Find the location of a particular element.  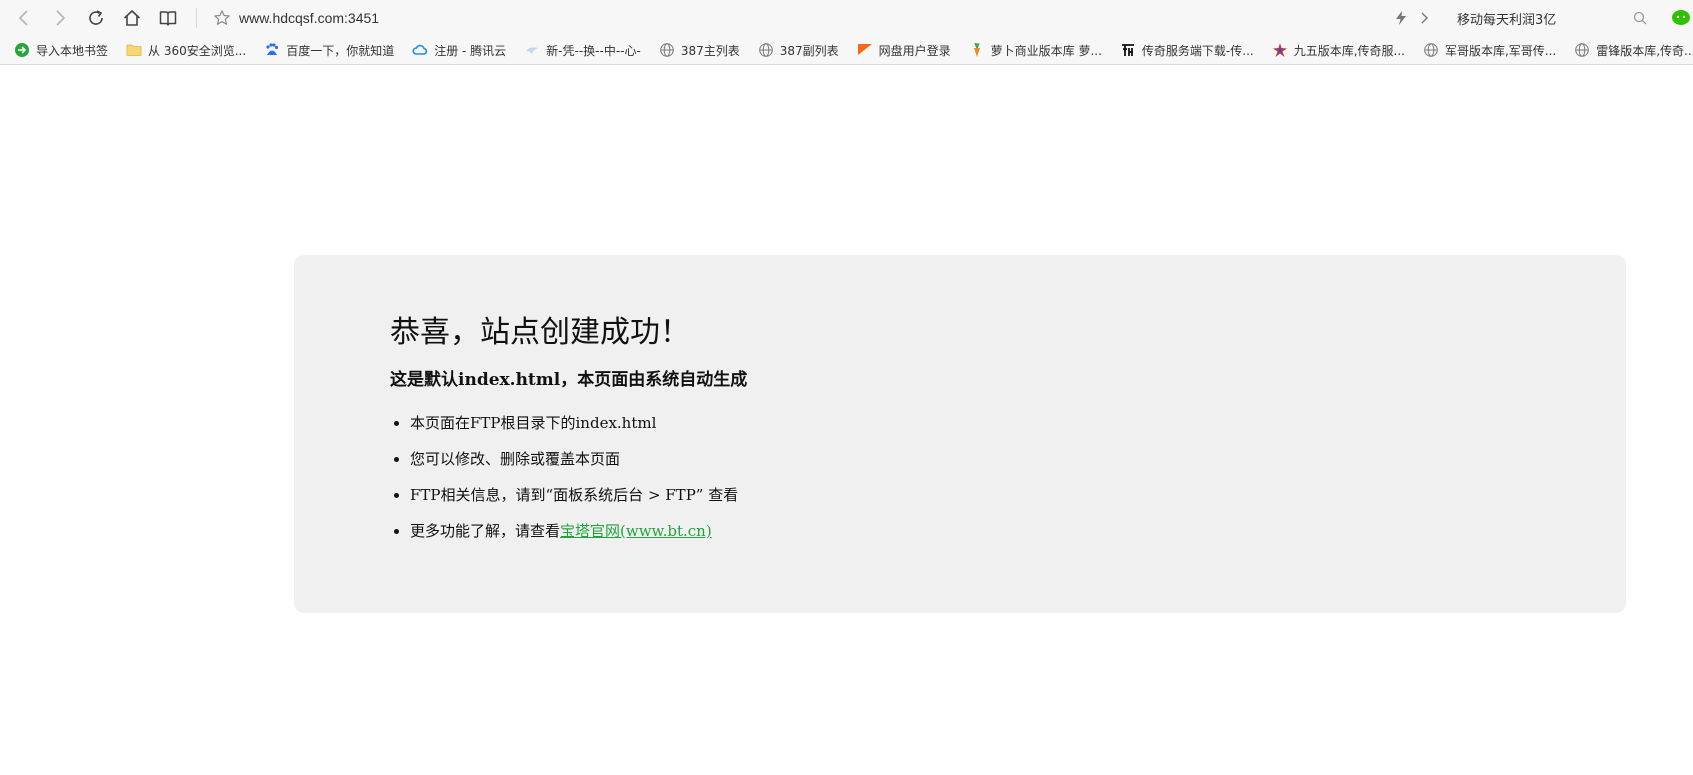

search-button is located at coordinates (1640, 18).